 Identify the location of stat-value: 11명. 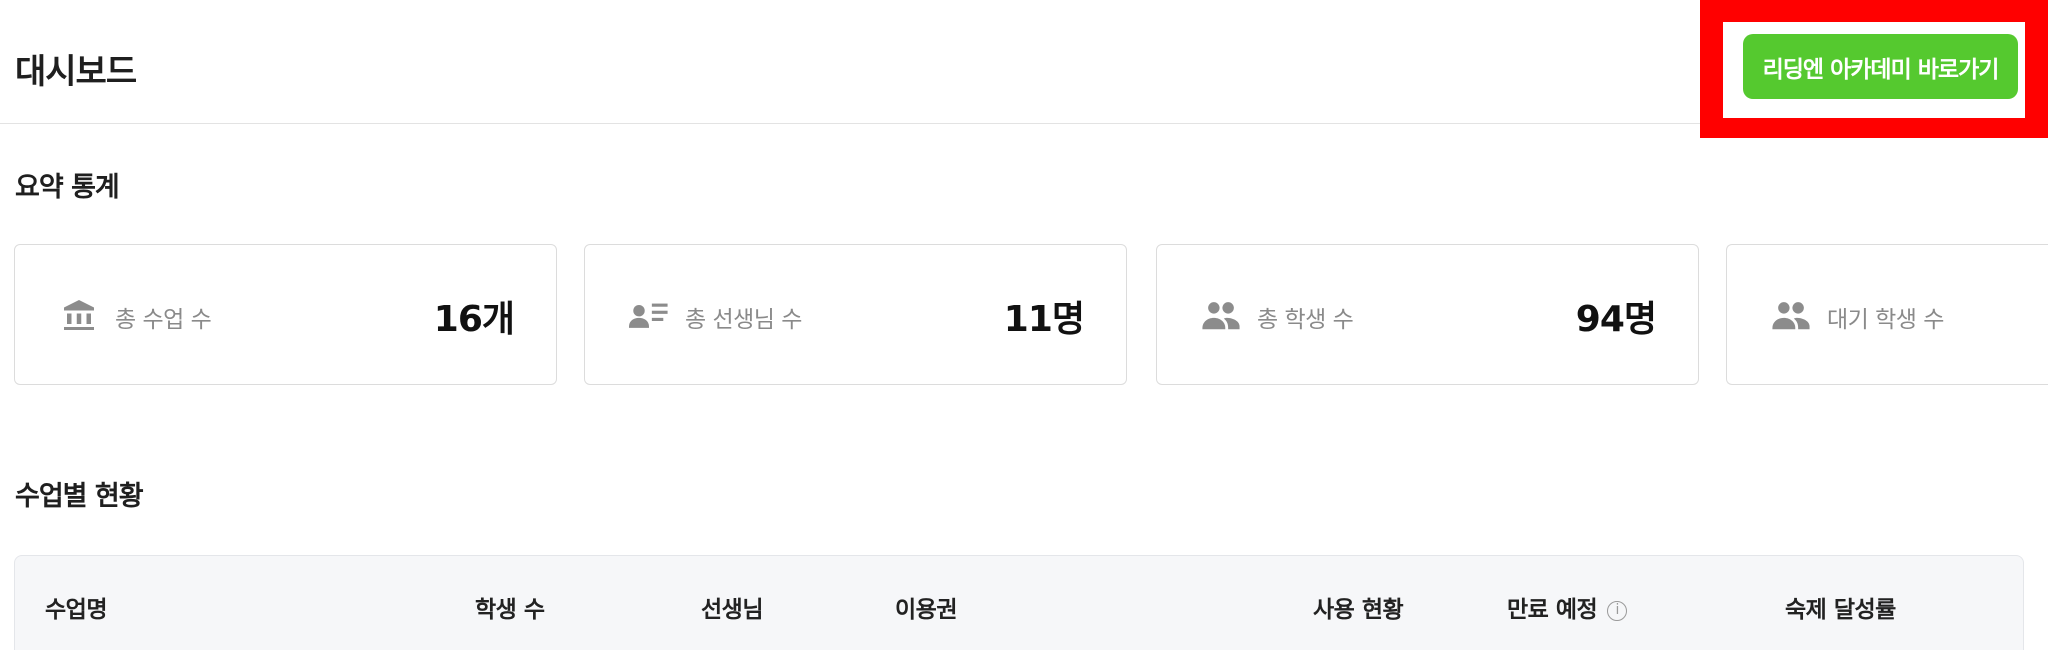
(1044, 319).